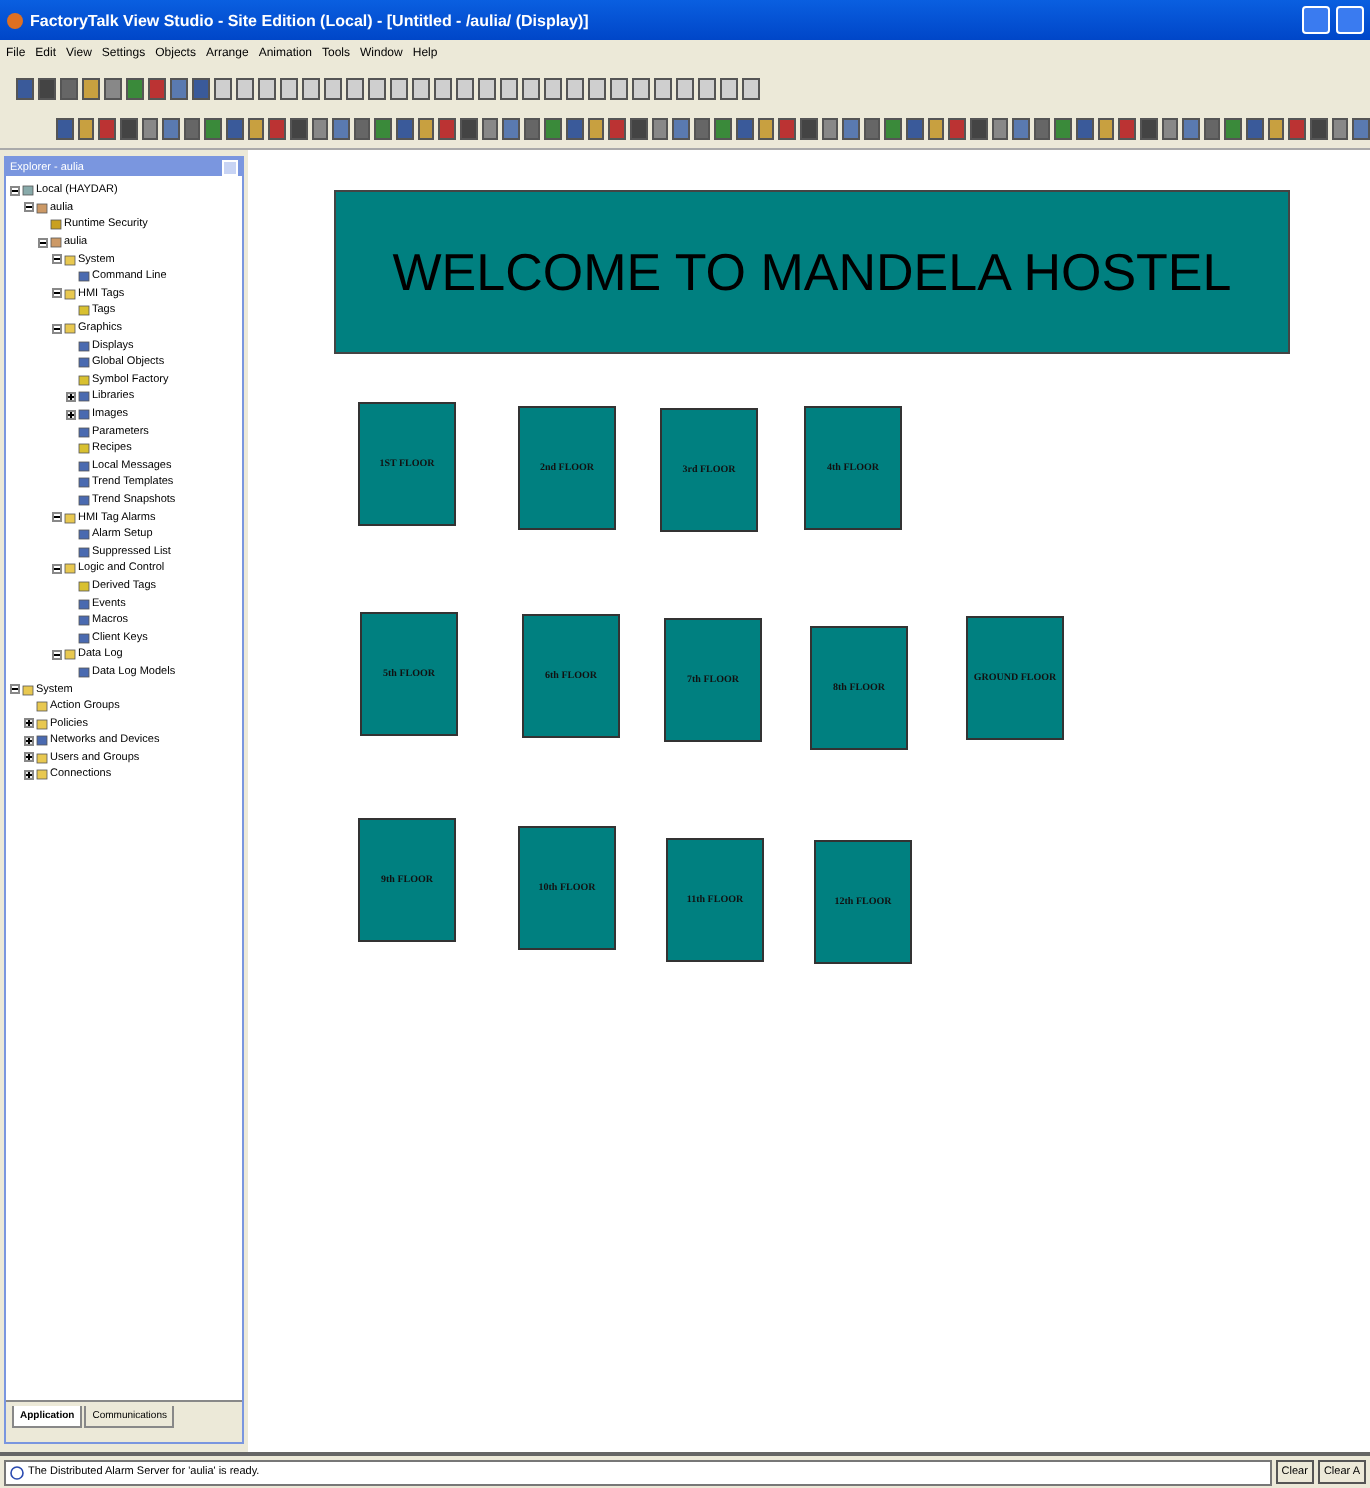  Describe the element at coordinates (230, 167) in the screenshot. I see `close-button` at that location.